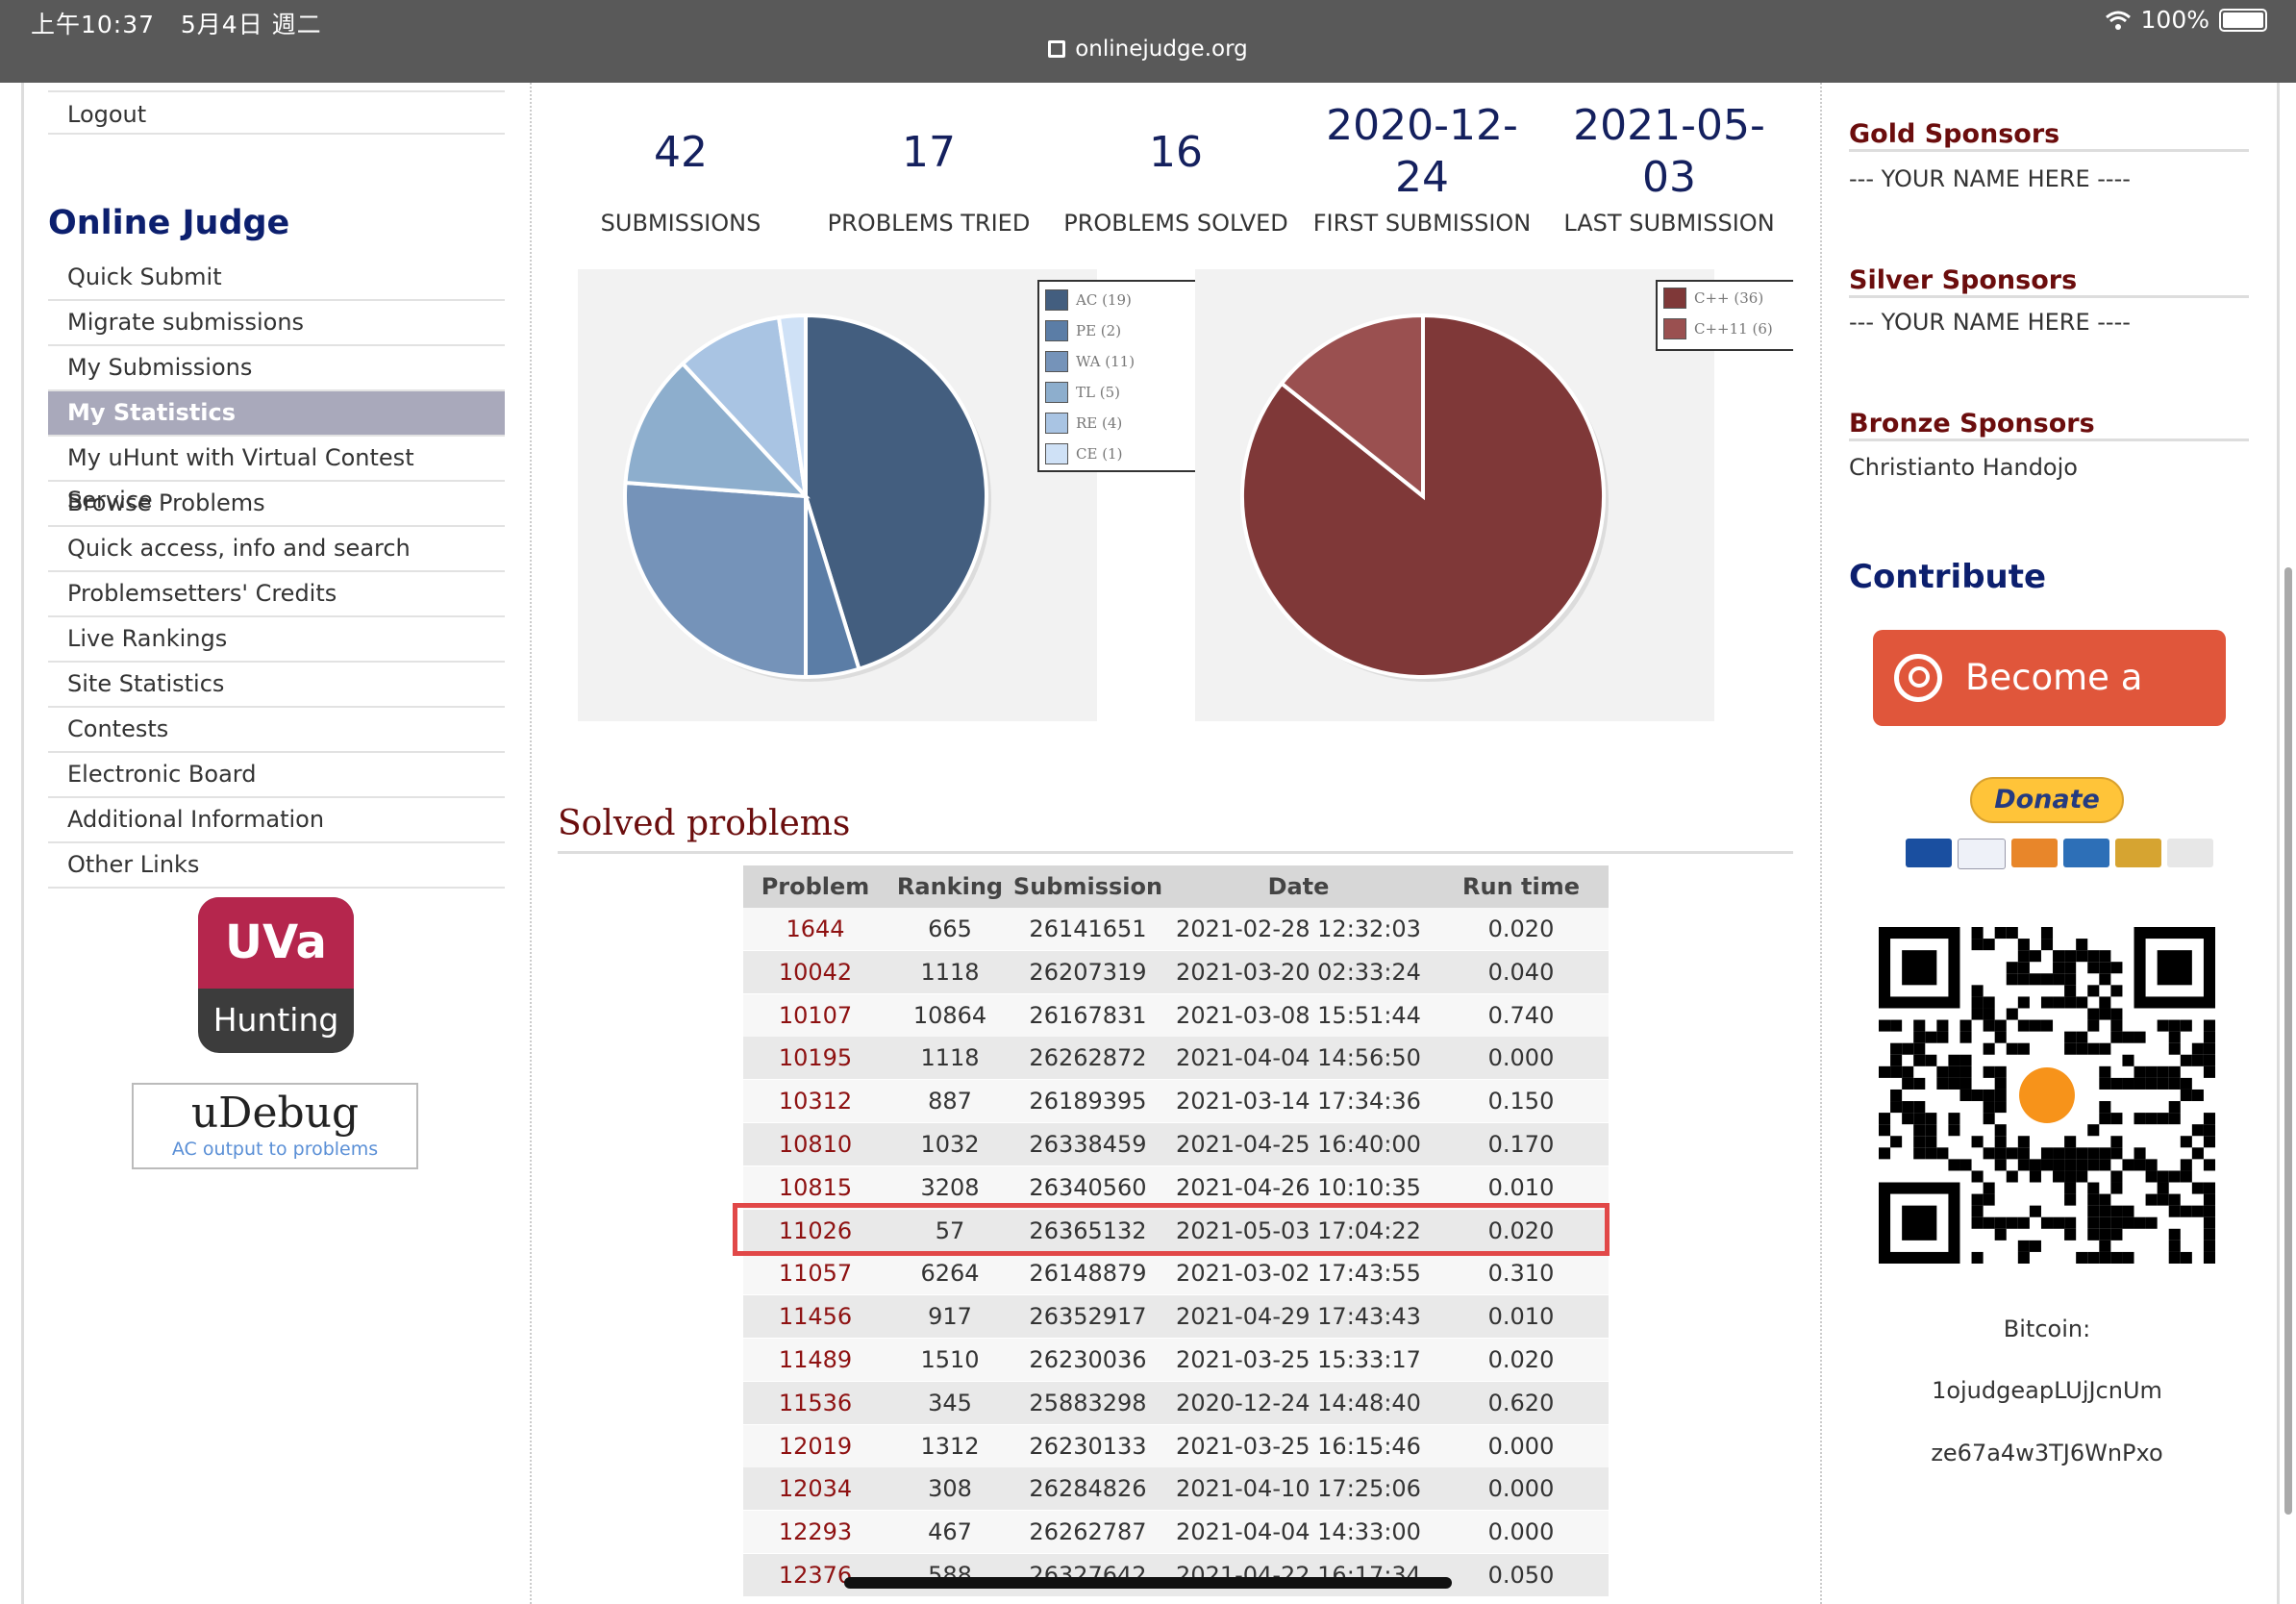 The image size is (2296, 1604). Describe the element at coordinates (276, 594) in the screenshot. I see `sidebar-item-problemsetters-credits: Problemsetters' Credits` at that location.